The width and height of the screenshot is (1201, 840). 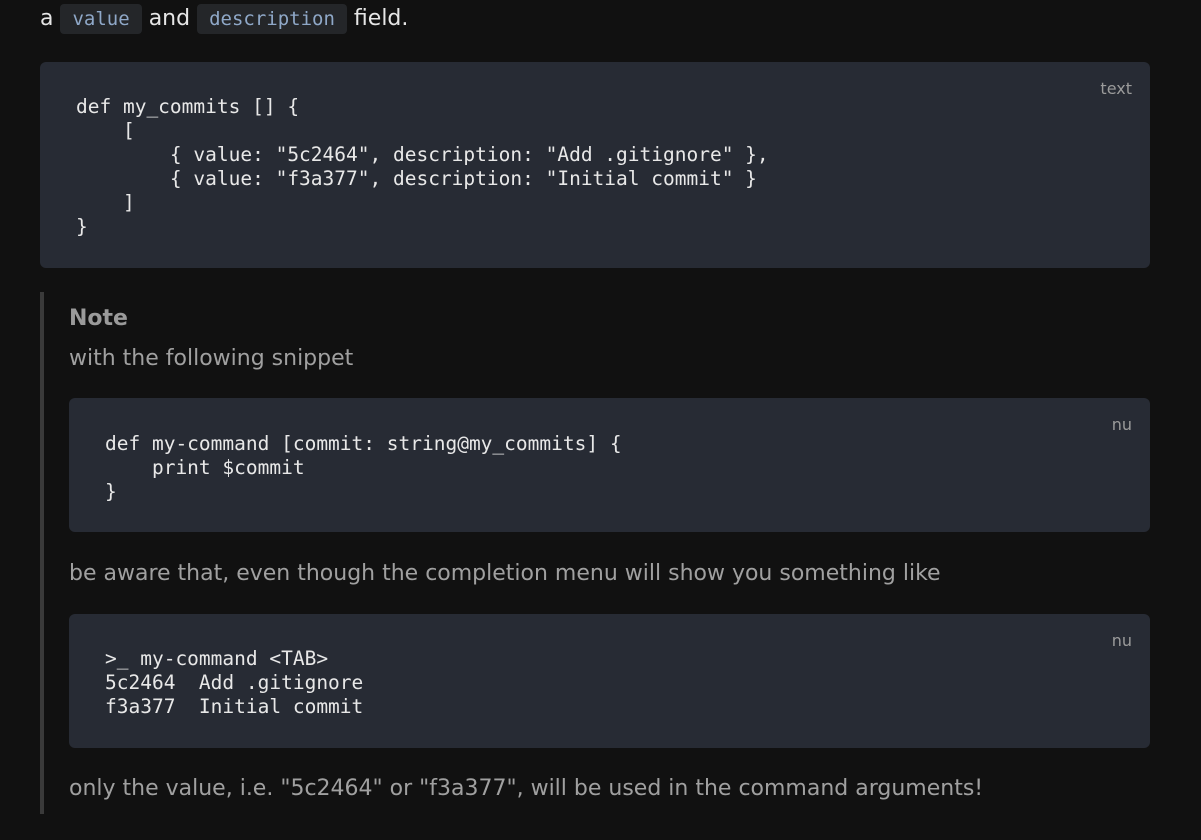 I want to click on code-language-label: text, so click(x=1116, y=88).